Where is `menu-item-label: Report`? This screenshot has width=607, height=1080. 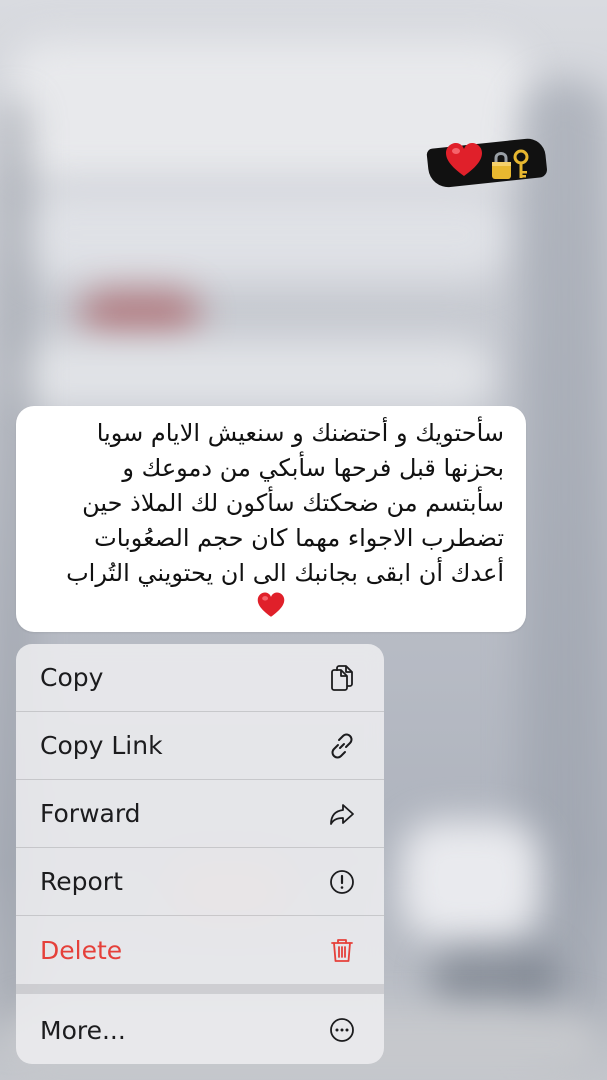
menu-item-label: Report is located at coordinates (81, 881).